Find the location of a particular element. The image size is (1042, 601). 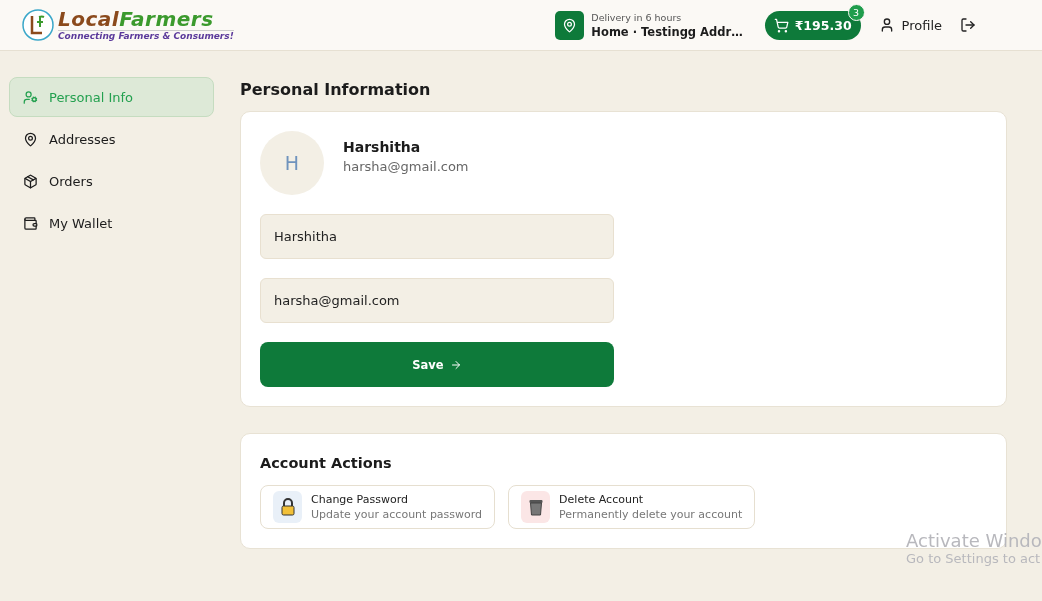

logout-icon is located at coordinates (968, 25).